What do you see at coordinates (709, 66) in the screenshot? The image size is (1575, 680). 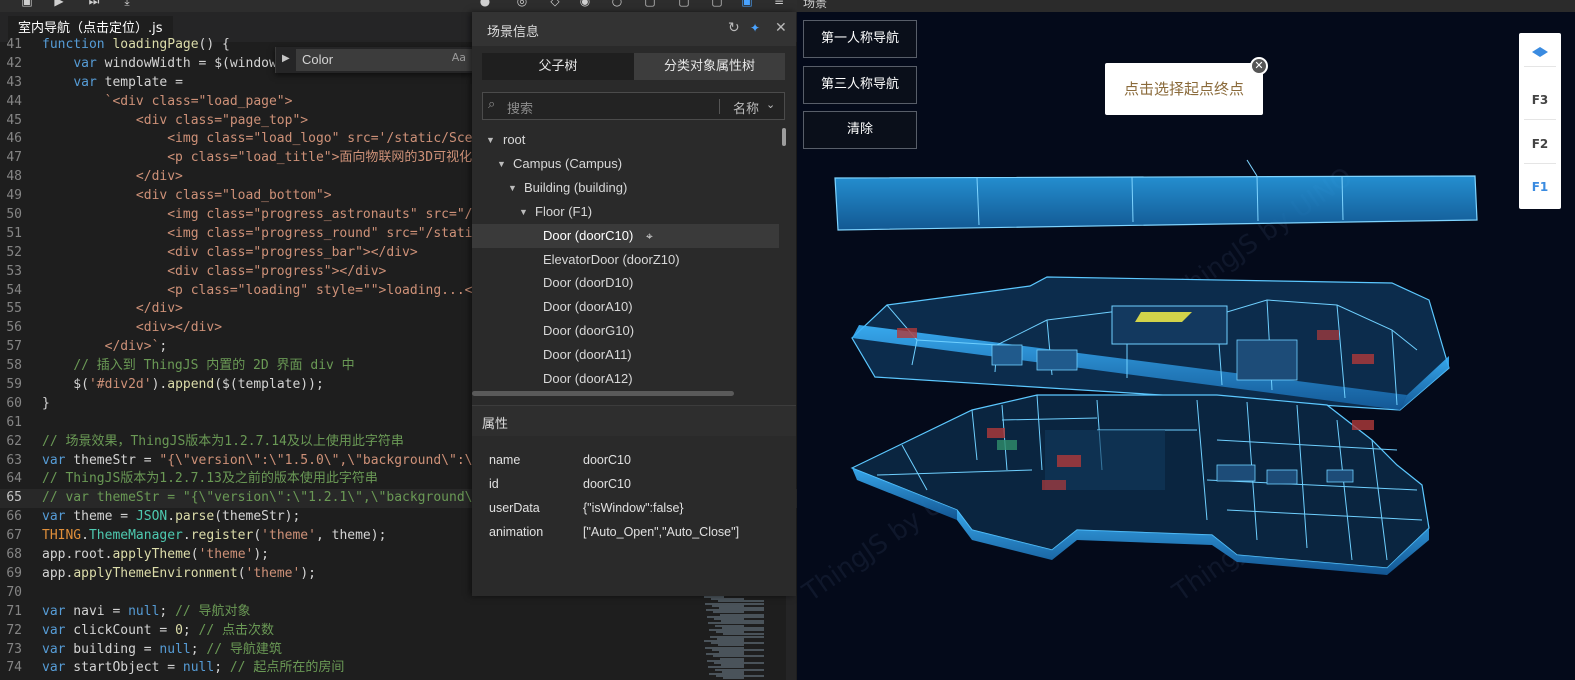 I see `tab-category-tree: 分类对象属性树` at bounding box center [709, 66].